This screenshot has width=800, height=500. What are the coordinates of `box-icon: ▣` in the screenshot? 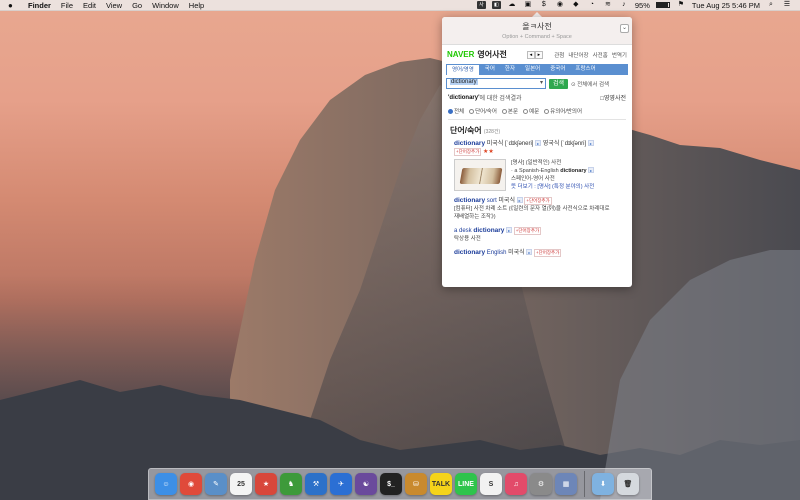 It's located at (528, 5).